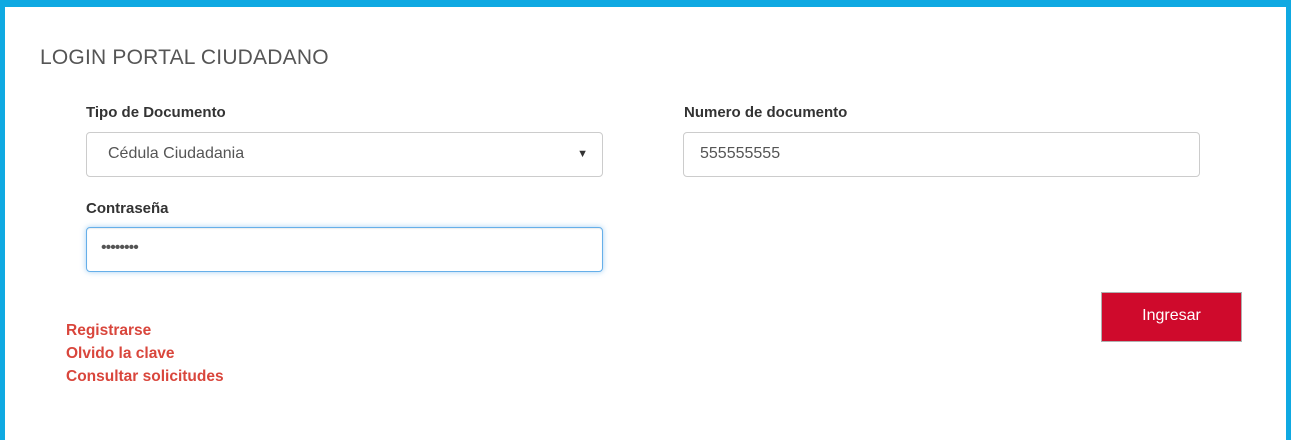 The height and width of the screenshot is (440, 1291). What do you see at coordinates (1171, 317) in the screenshot?
I see `ingresar-button: Ingresar` at bounding box center [1171, 317].